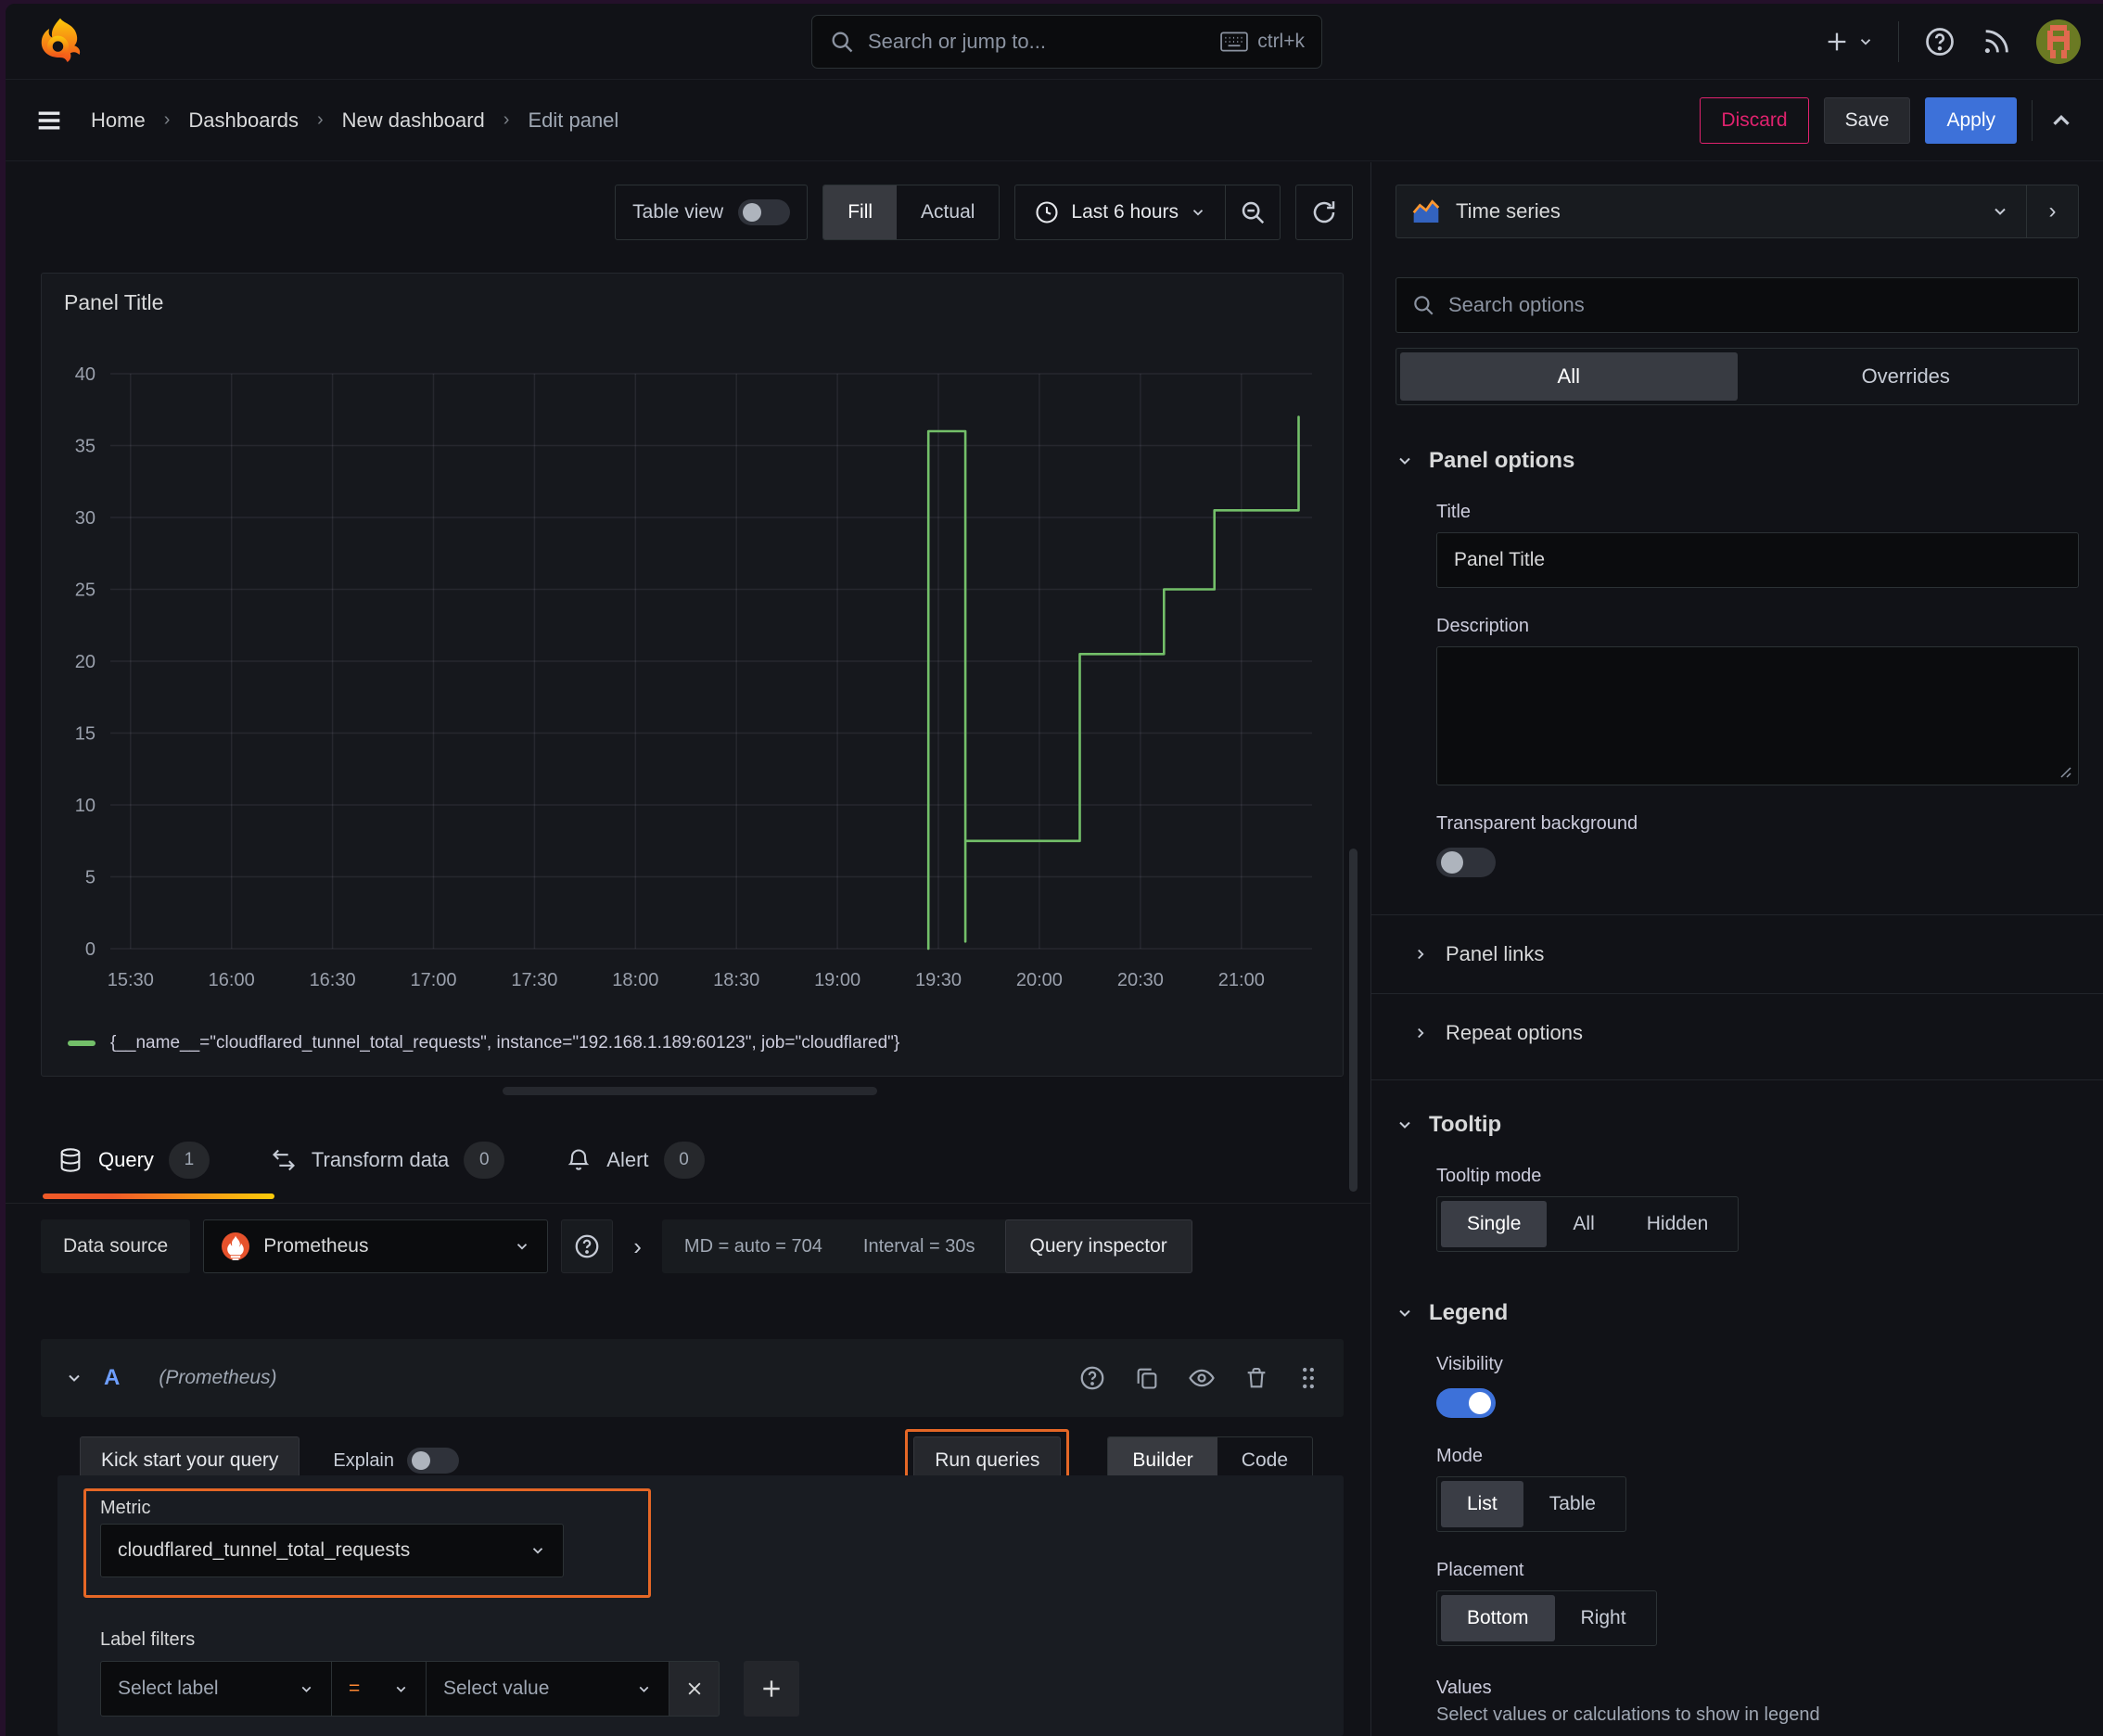 This screenshot has width=2103, height=1736. I want to click on expand-options-chevron: ›, so click(637, 1246).